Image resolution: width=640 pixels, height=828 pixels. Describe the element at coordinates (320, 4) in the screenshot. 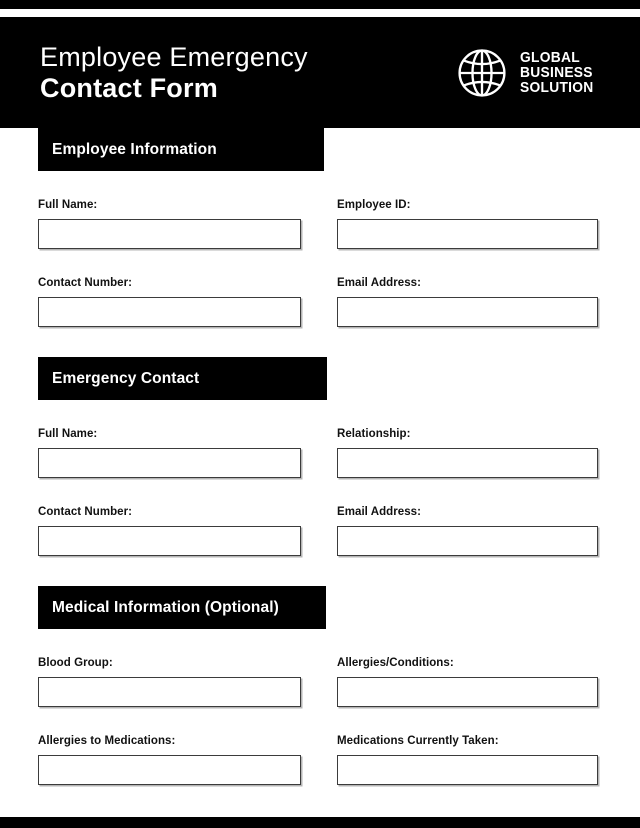

I see `top-rule-divider` at that location.